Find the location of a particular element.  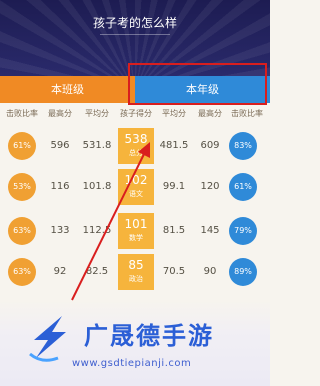

class-avg-score: 112.5 is located at coordinates (97, 230).